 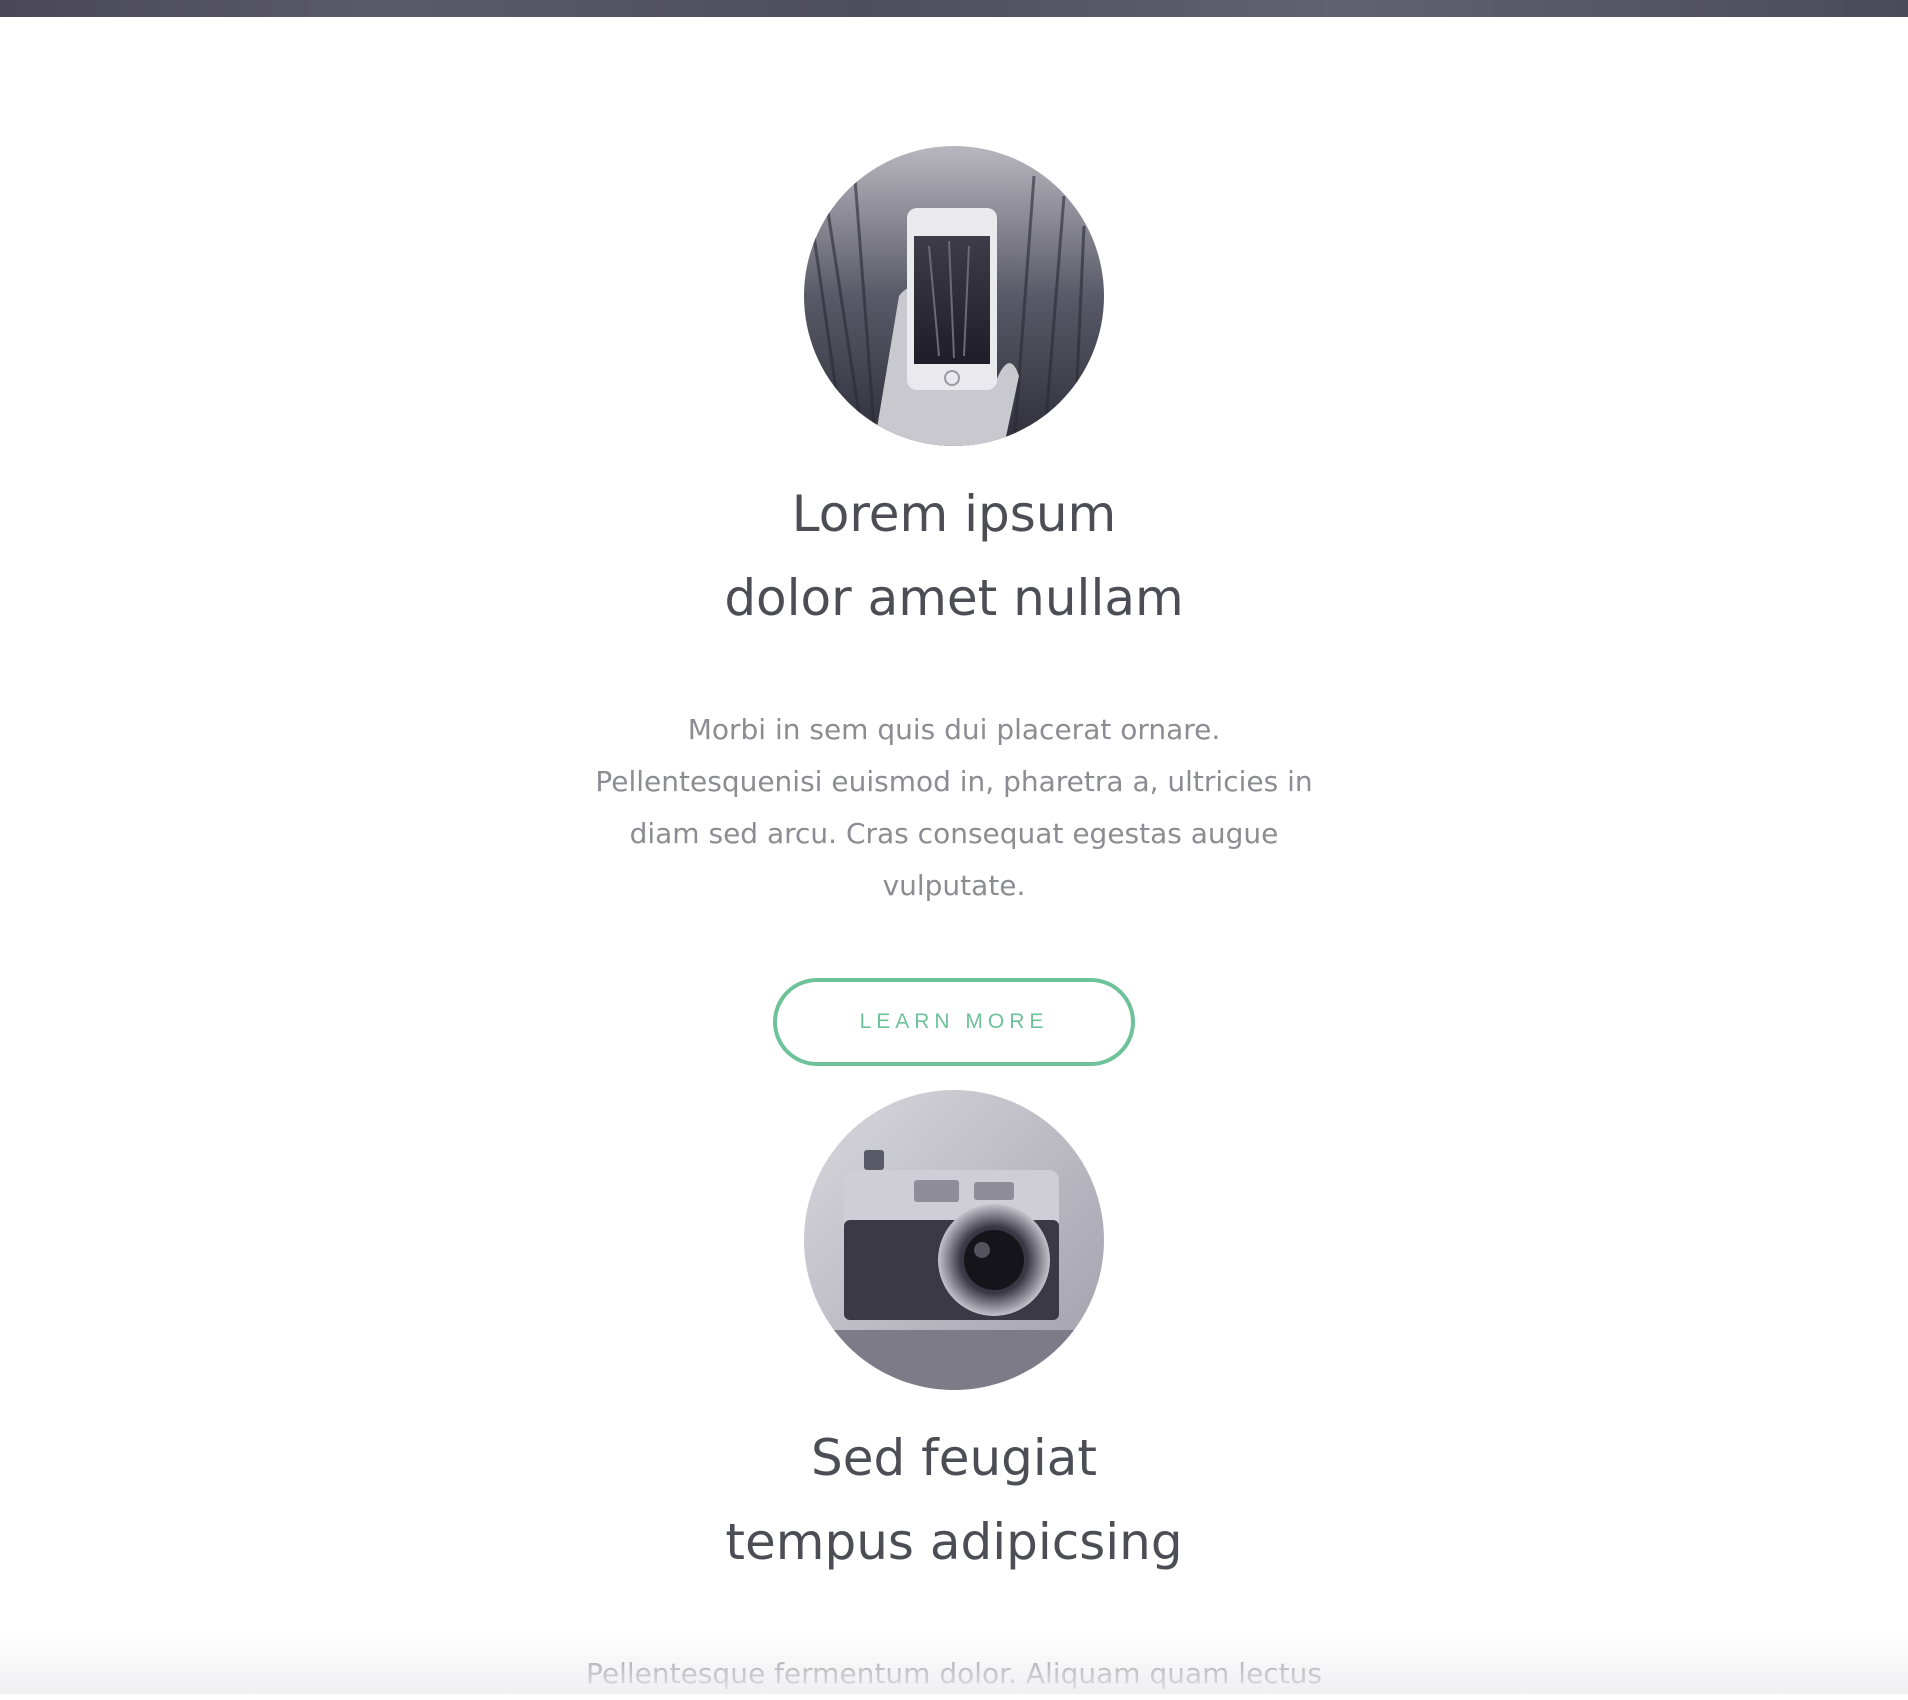 What do you see at coordinates (954, 1022) in the screenshot?
I see `learn-more-button: Learn More` at bounding box center [954, 1022].